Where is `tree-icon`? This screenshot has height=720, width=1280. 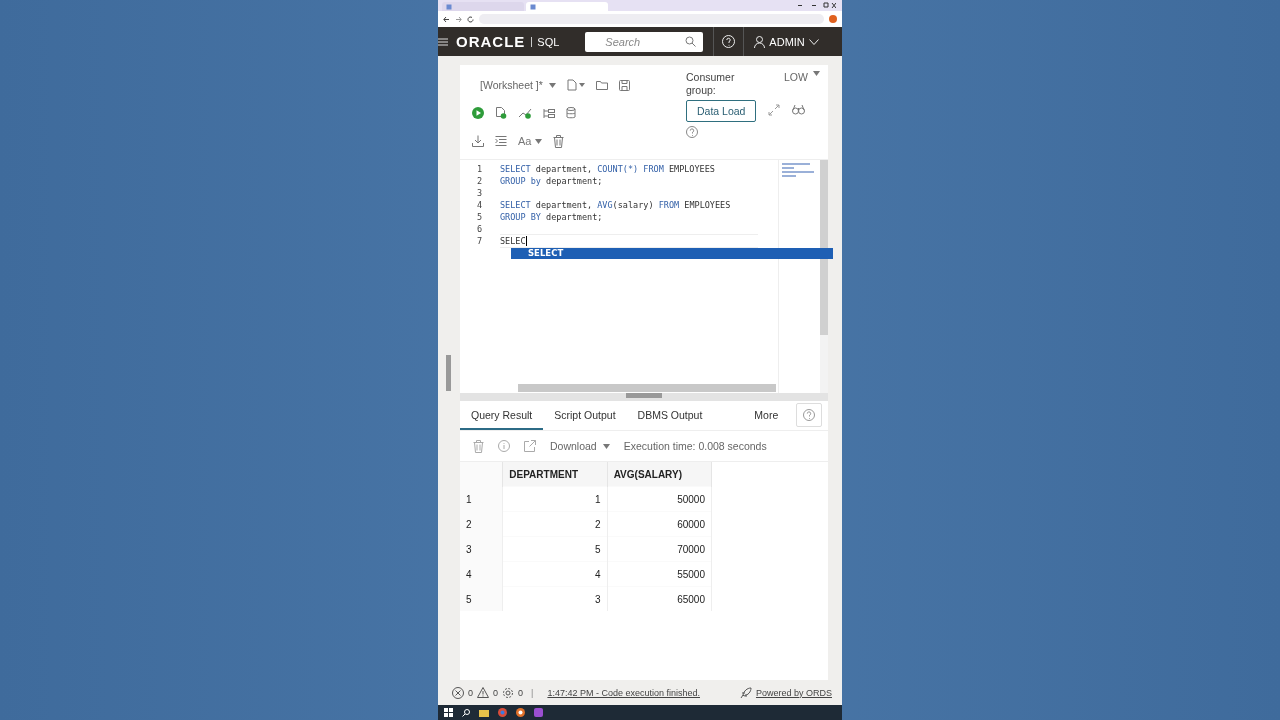
tree-icon is located at coordinates (549, 113).